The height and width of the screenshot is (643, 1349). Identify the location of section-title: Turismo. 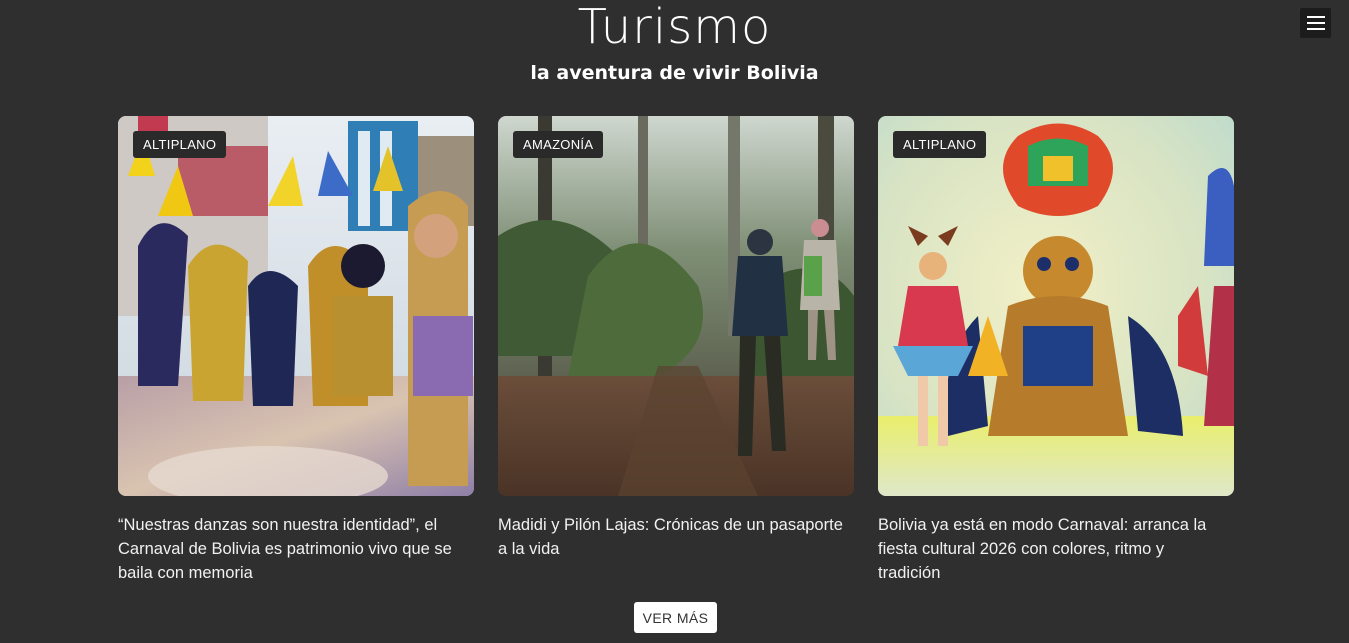
(674, 27).